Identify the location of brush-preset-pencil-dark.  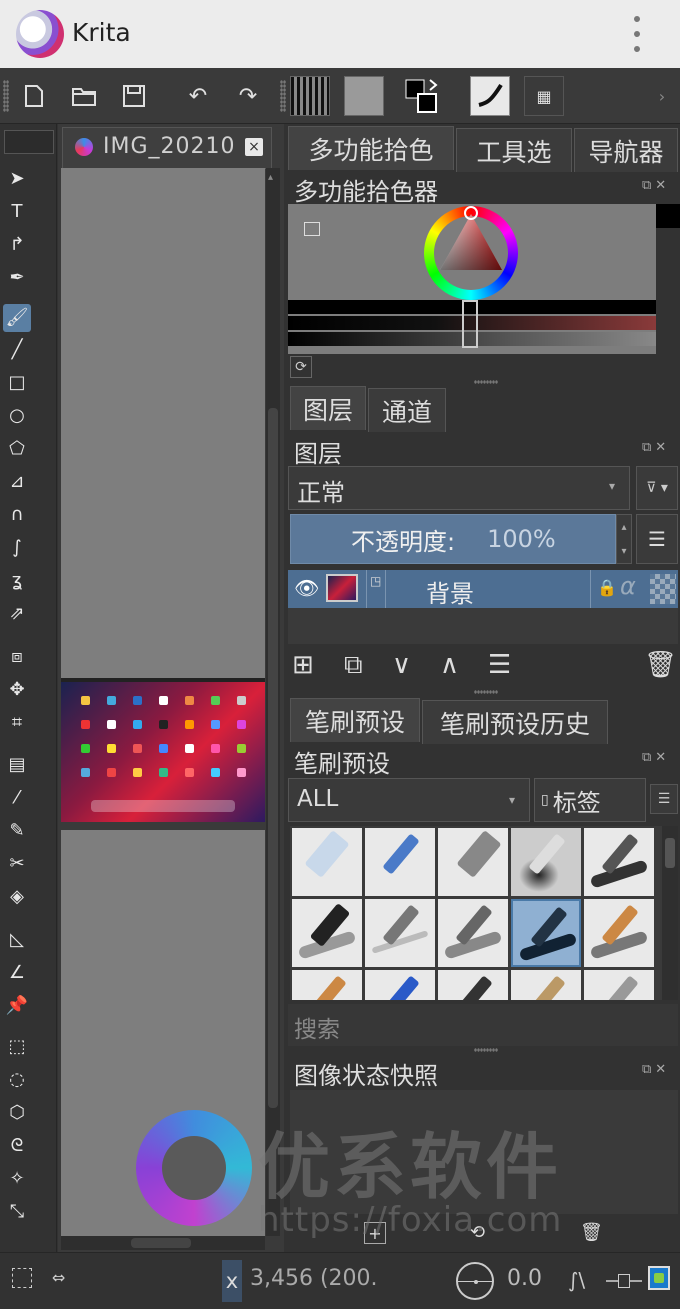
(473, 933).